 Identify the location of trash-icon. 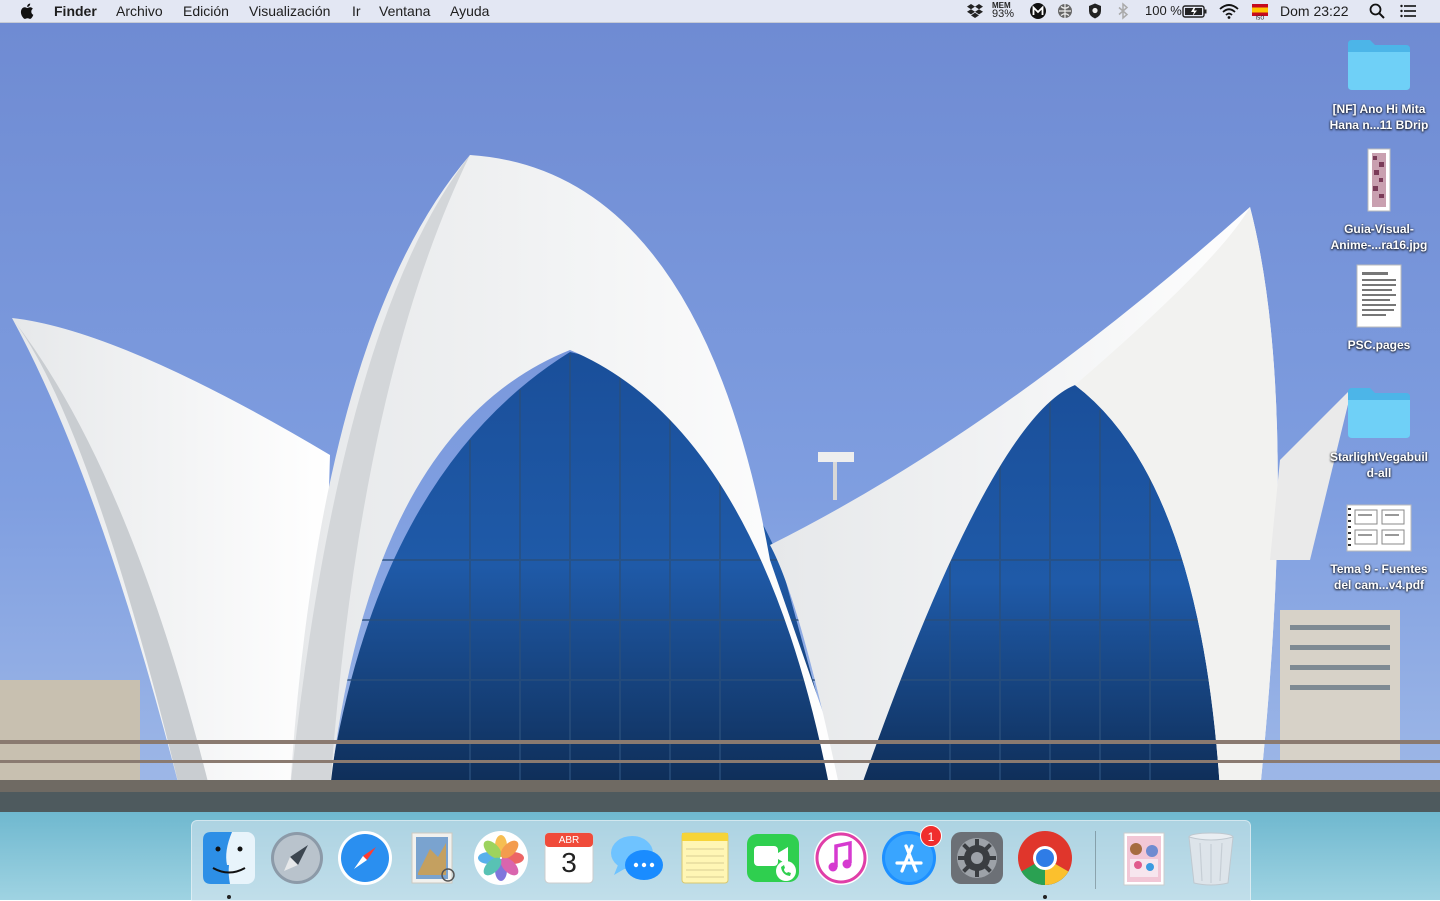
(1211, 859).